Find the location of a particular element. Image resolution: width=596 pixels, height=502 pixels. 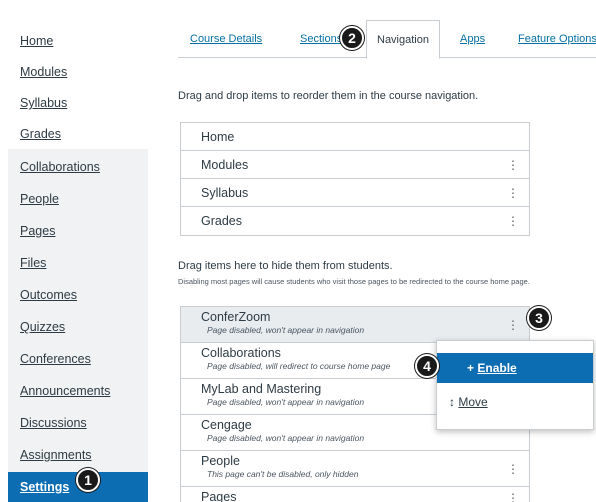

nav-item-home: Home is located at coordinates (355, 137).